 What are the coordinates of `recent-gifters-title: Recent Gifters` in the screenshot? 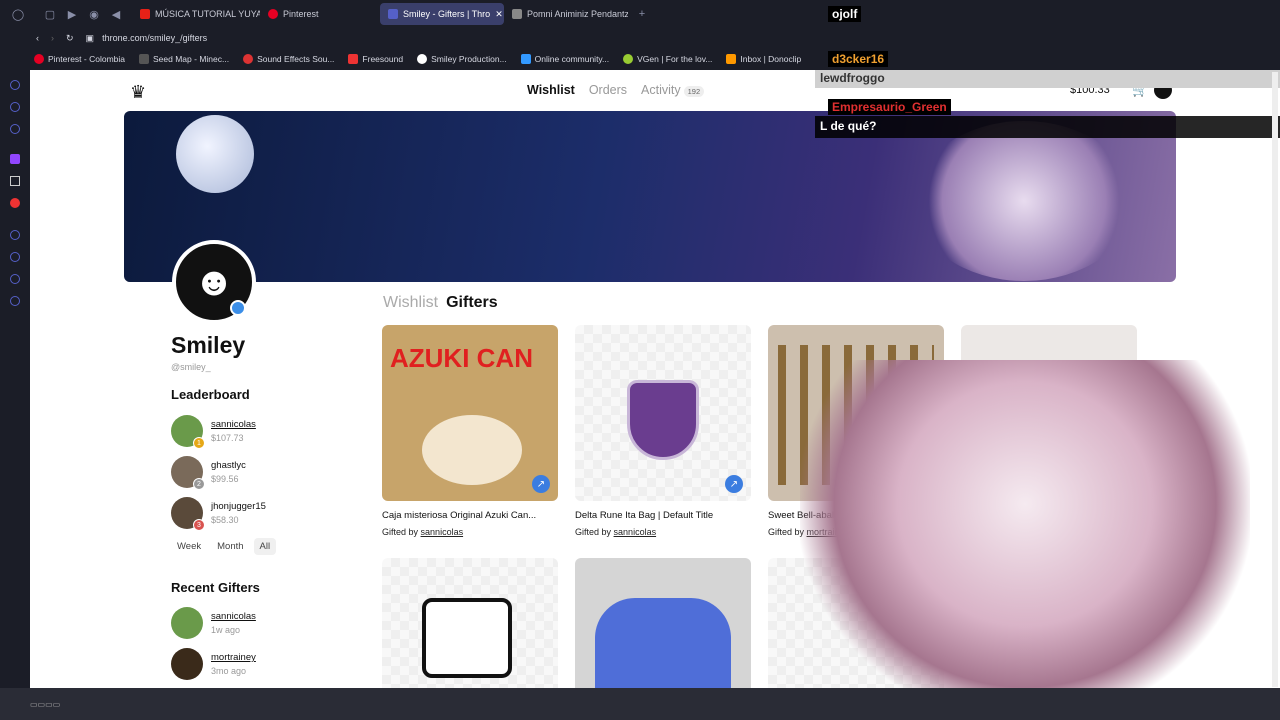 It's located at (215, 587).